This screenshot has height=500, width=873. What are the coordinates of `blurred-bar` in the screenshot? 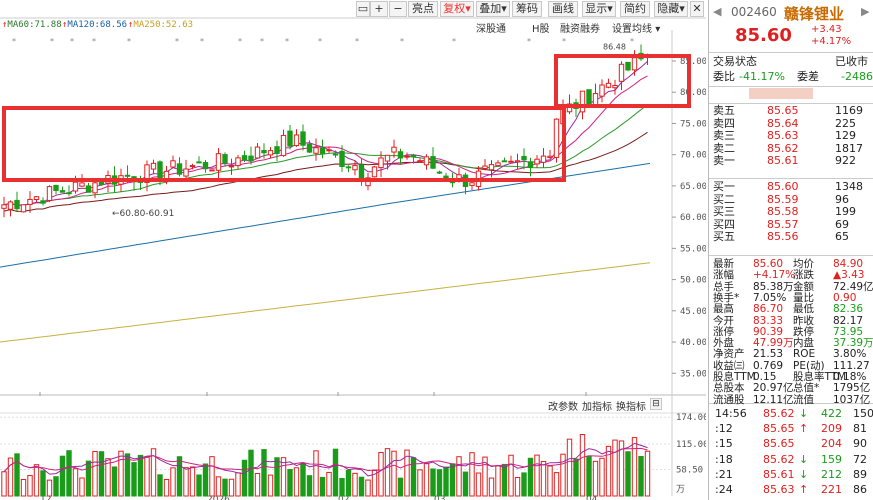 It's located at (781, 93).